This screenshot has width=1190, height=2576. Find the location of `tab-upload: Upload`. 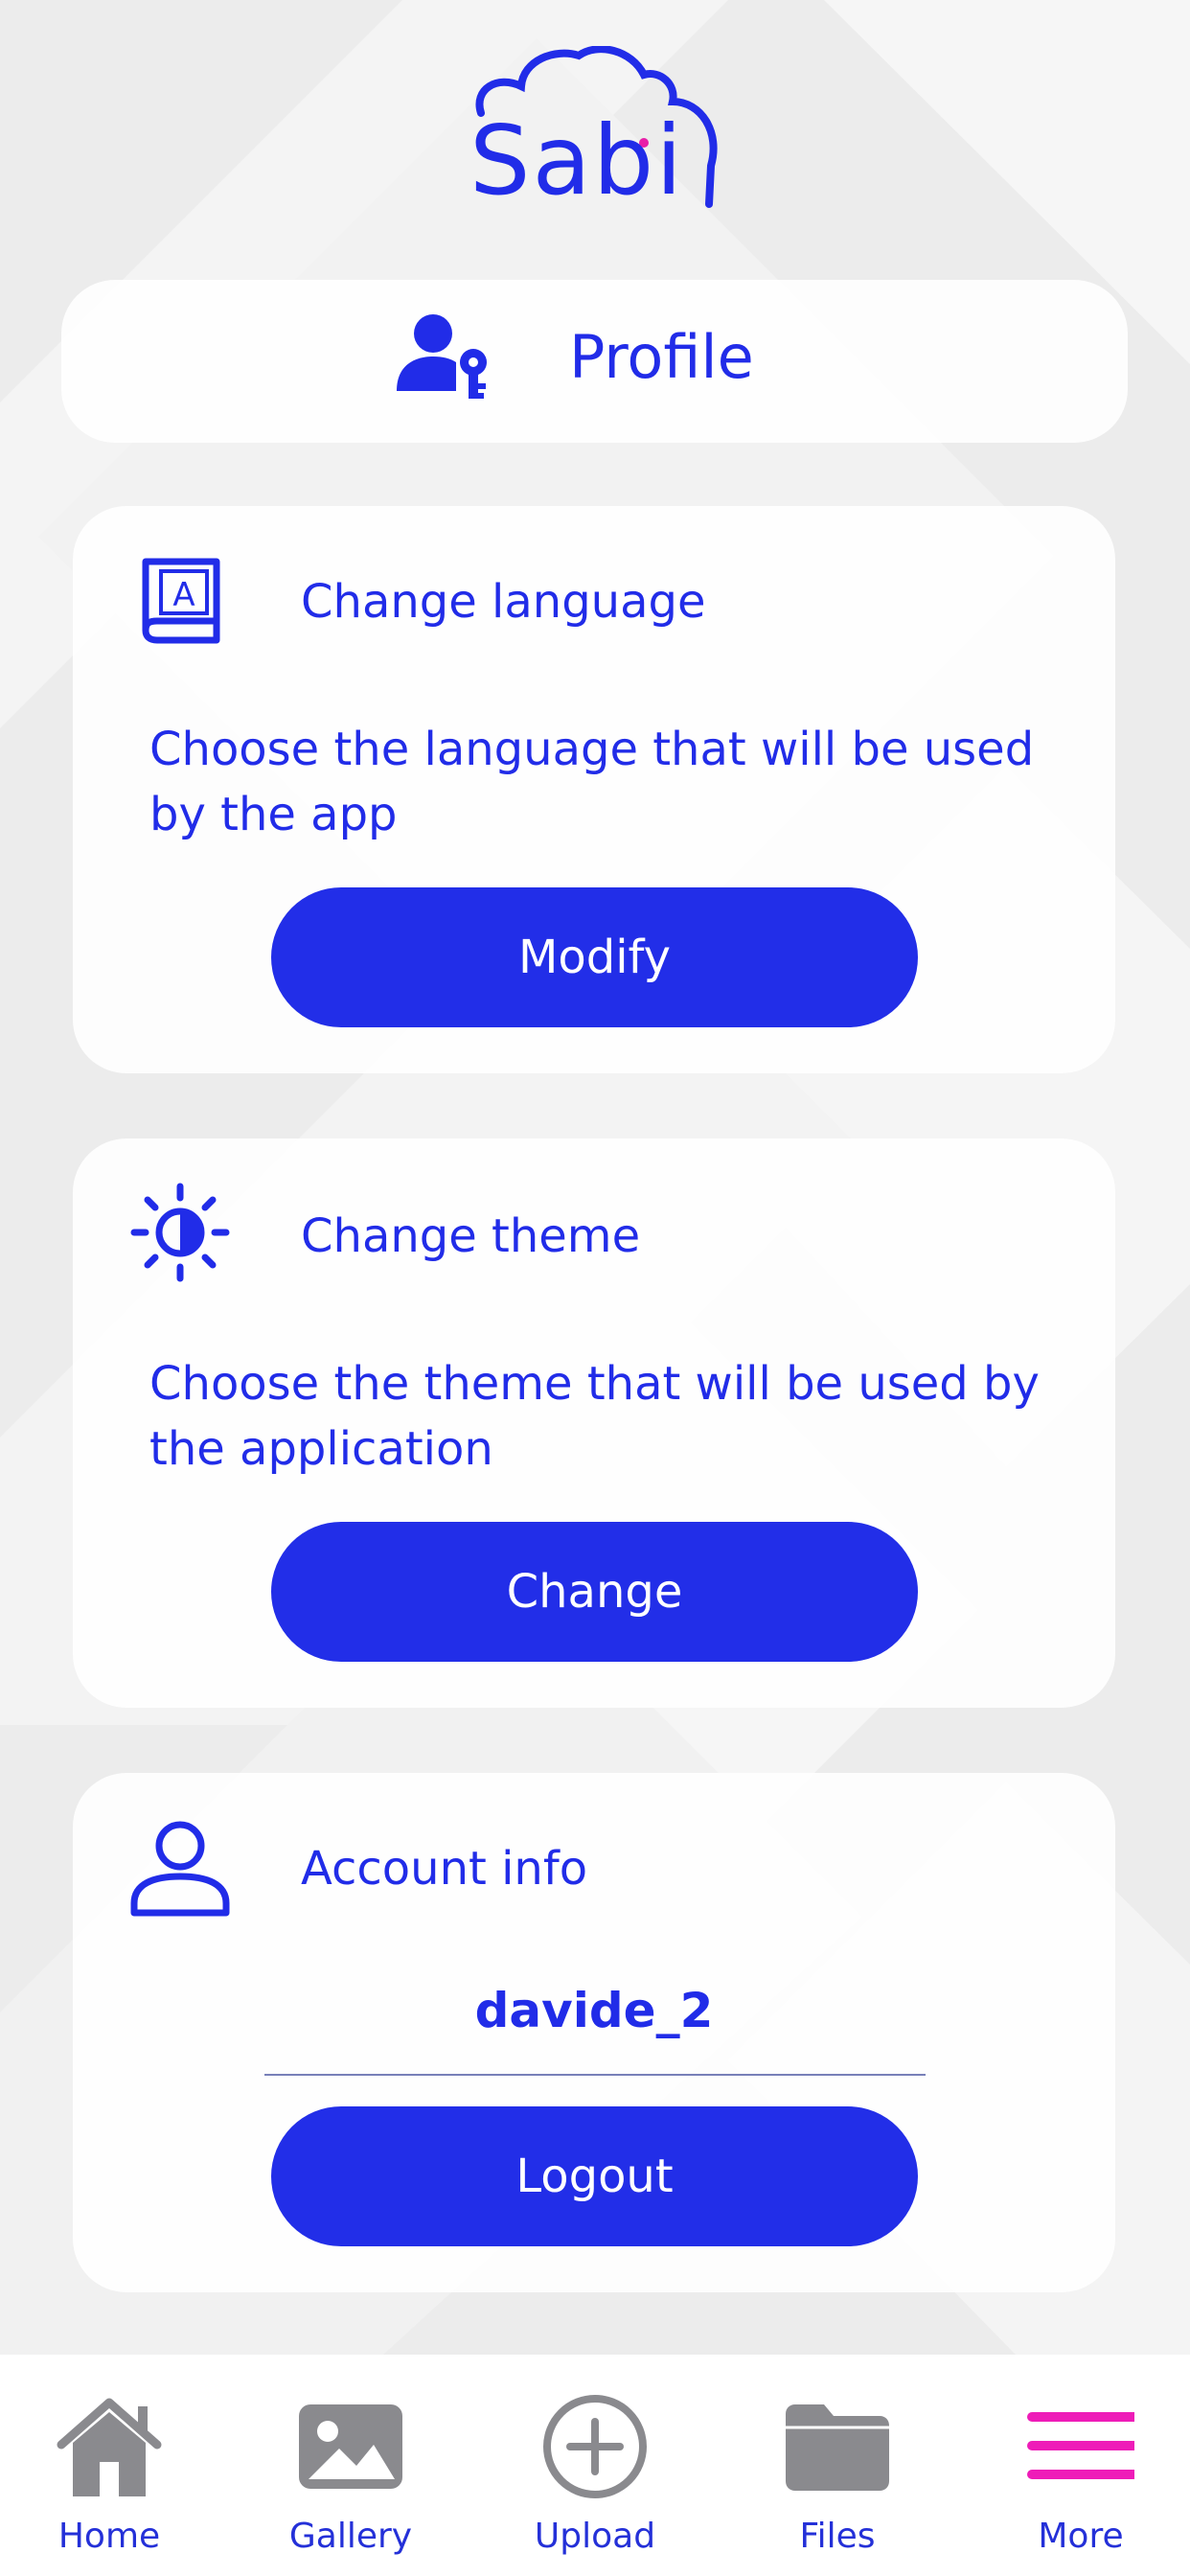

tab-upload: Upload is located at coordinates (595, 2465).